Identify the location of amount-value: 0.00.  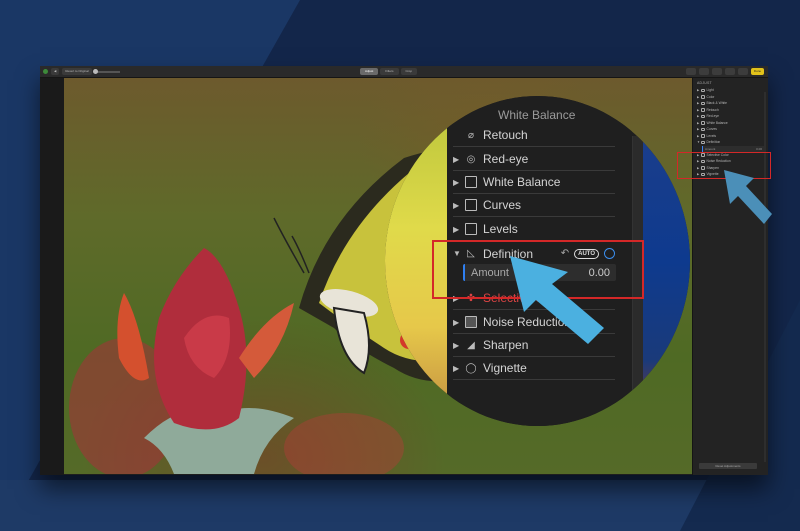
(759, 148).